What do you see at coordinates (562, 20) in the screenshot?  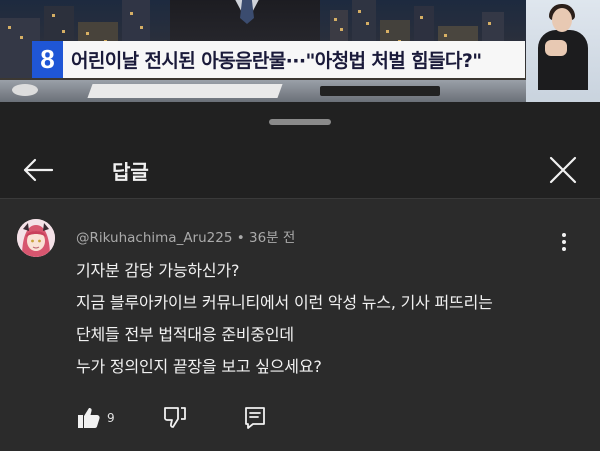 I see `interpreter-head` at bounding box center [562, 20].